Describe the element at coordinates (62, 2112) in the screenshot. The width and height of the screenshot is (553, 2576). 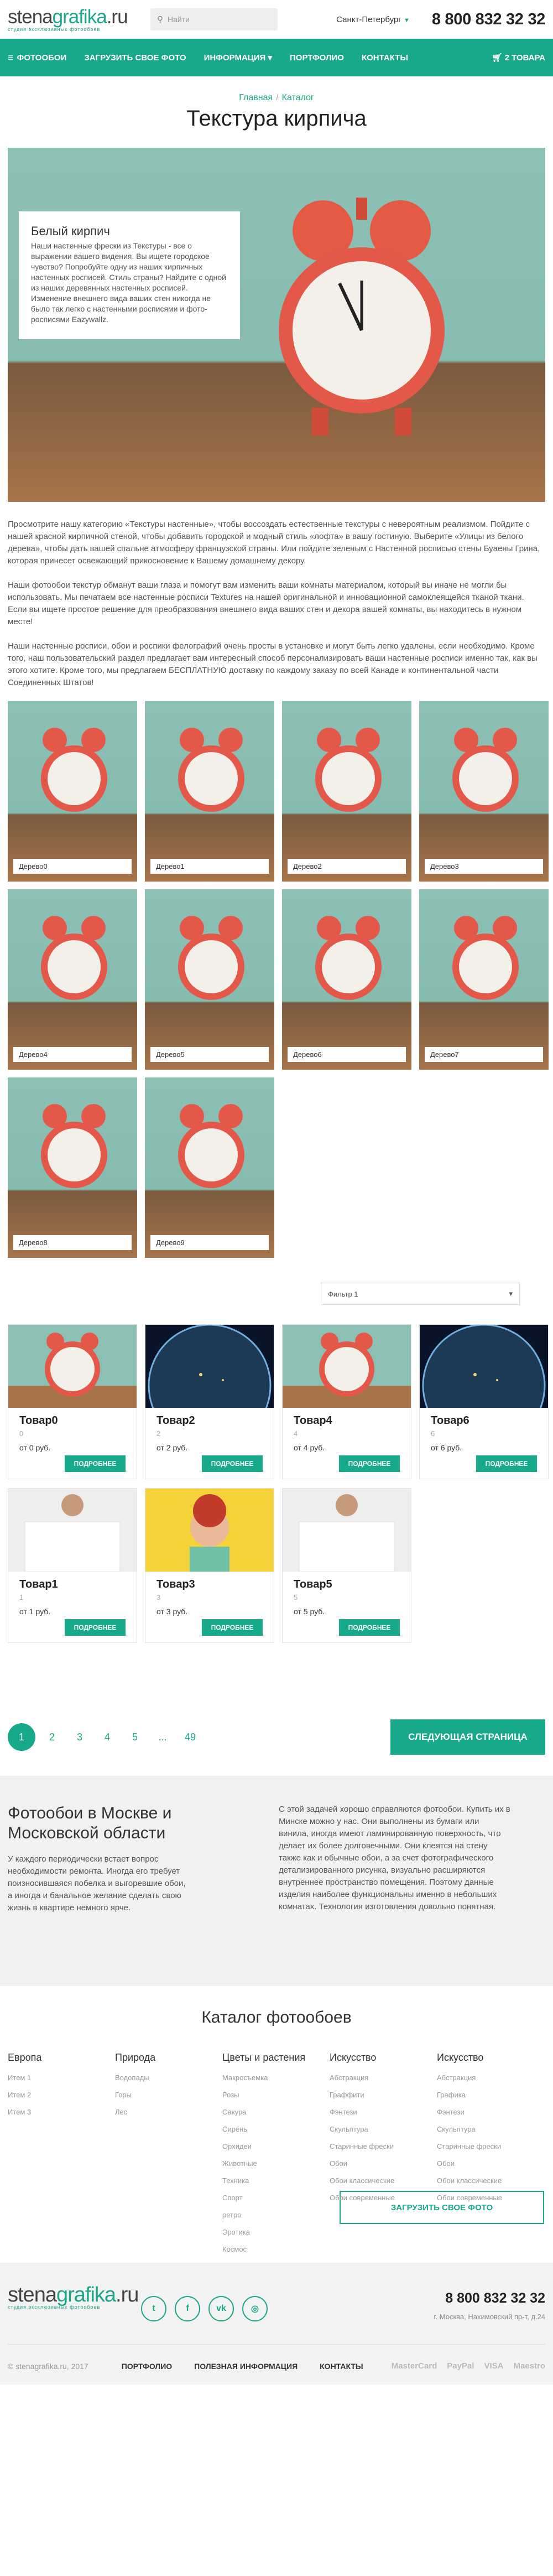
I see `catalog-link: Итем 3` at that location.